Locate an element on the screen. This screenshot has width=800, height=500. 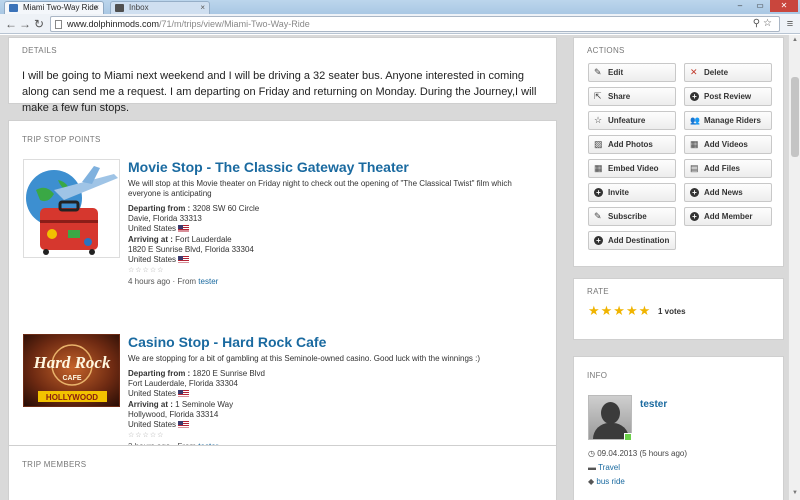
tag-link: ◆ bus ride is located at coordinates (606, 481).